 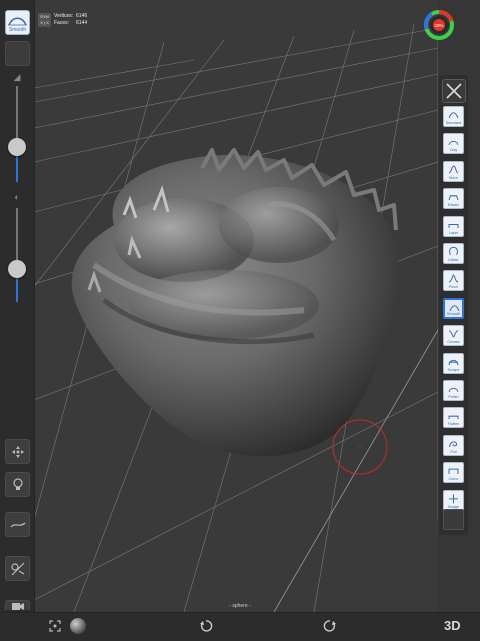 I want to click on inflate-brush-icon, so click(x=453, y=251).